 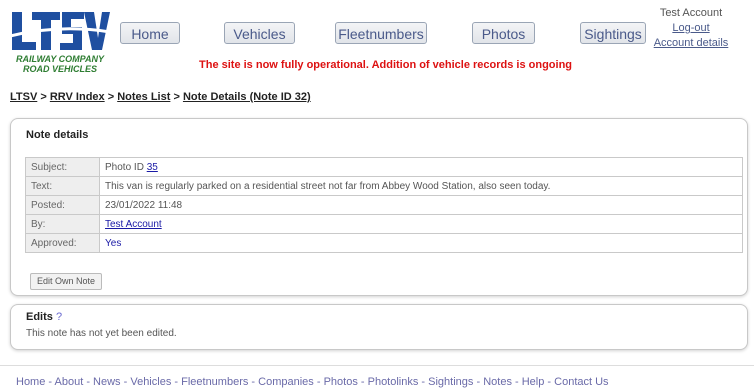 I want to click on footer-link-news: News, so click(x=107, y=382).